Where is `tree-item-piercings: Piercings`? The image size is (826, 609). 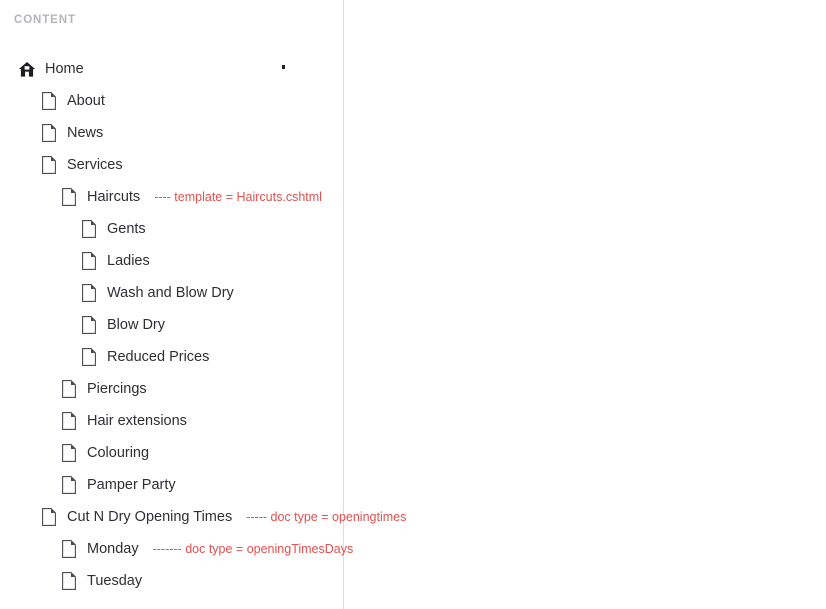 tree-item-piercings: Piercings is located at coordinates (413, 389).